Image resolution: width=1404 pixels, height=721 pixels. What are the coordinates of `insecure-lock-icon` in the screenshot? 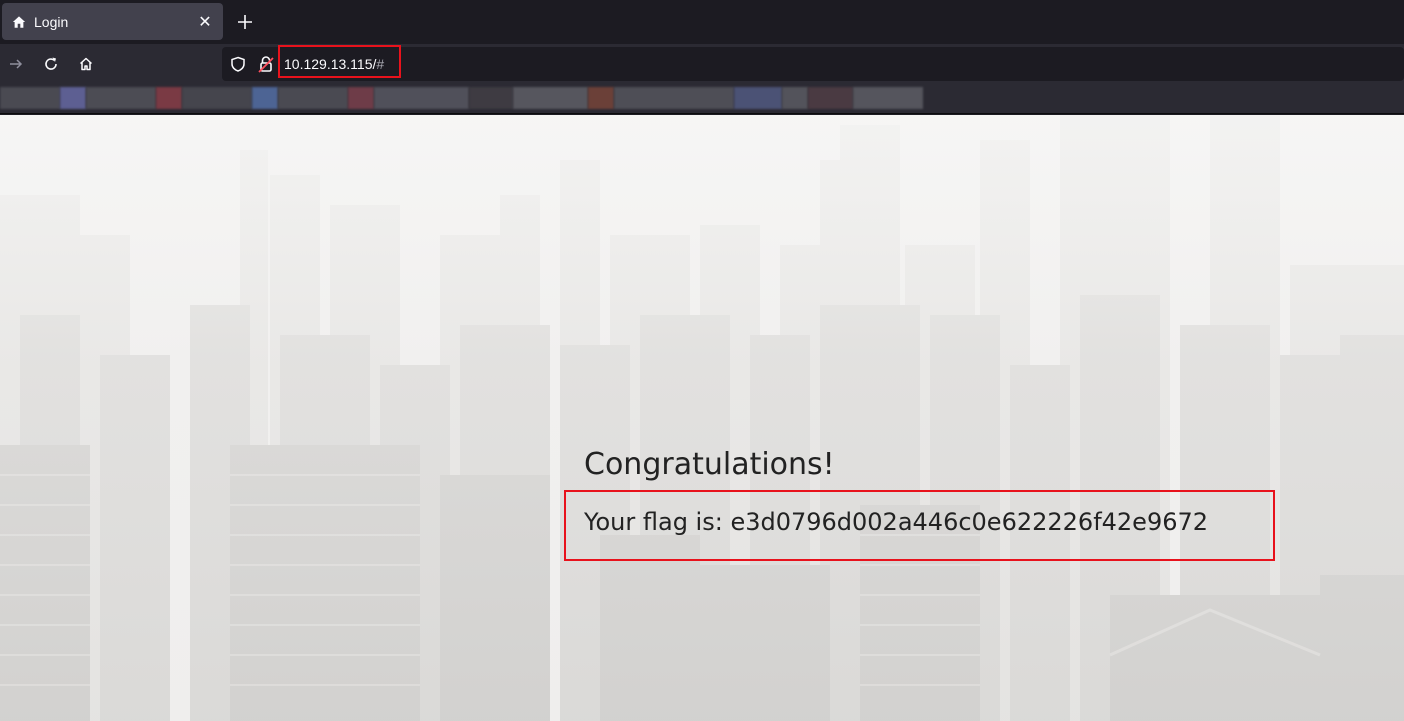 It's located at (266, 64).